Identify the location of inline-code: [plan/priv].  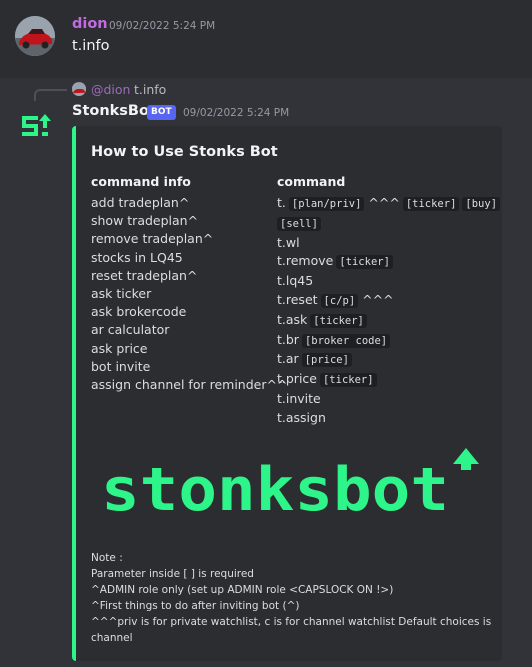
(326, 204).